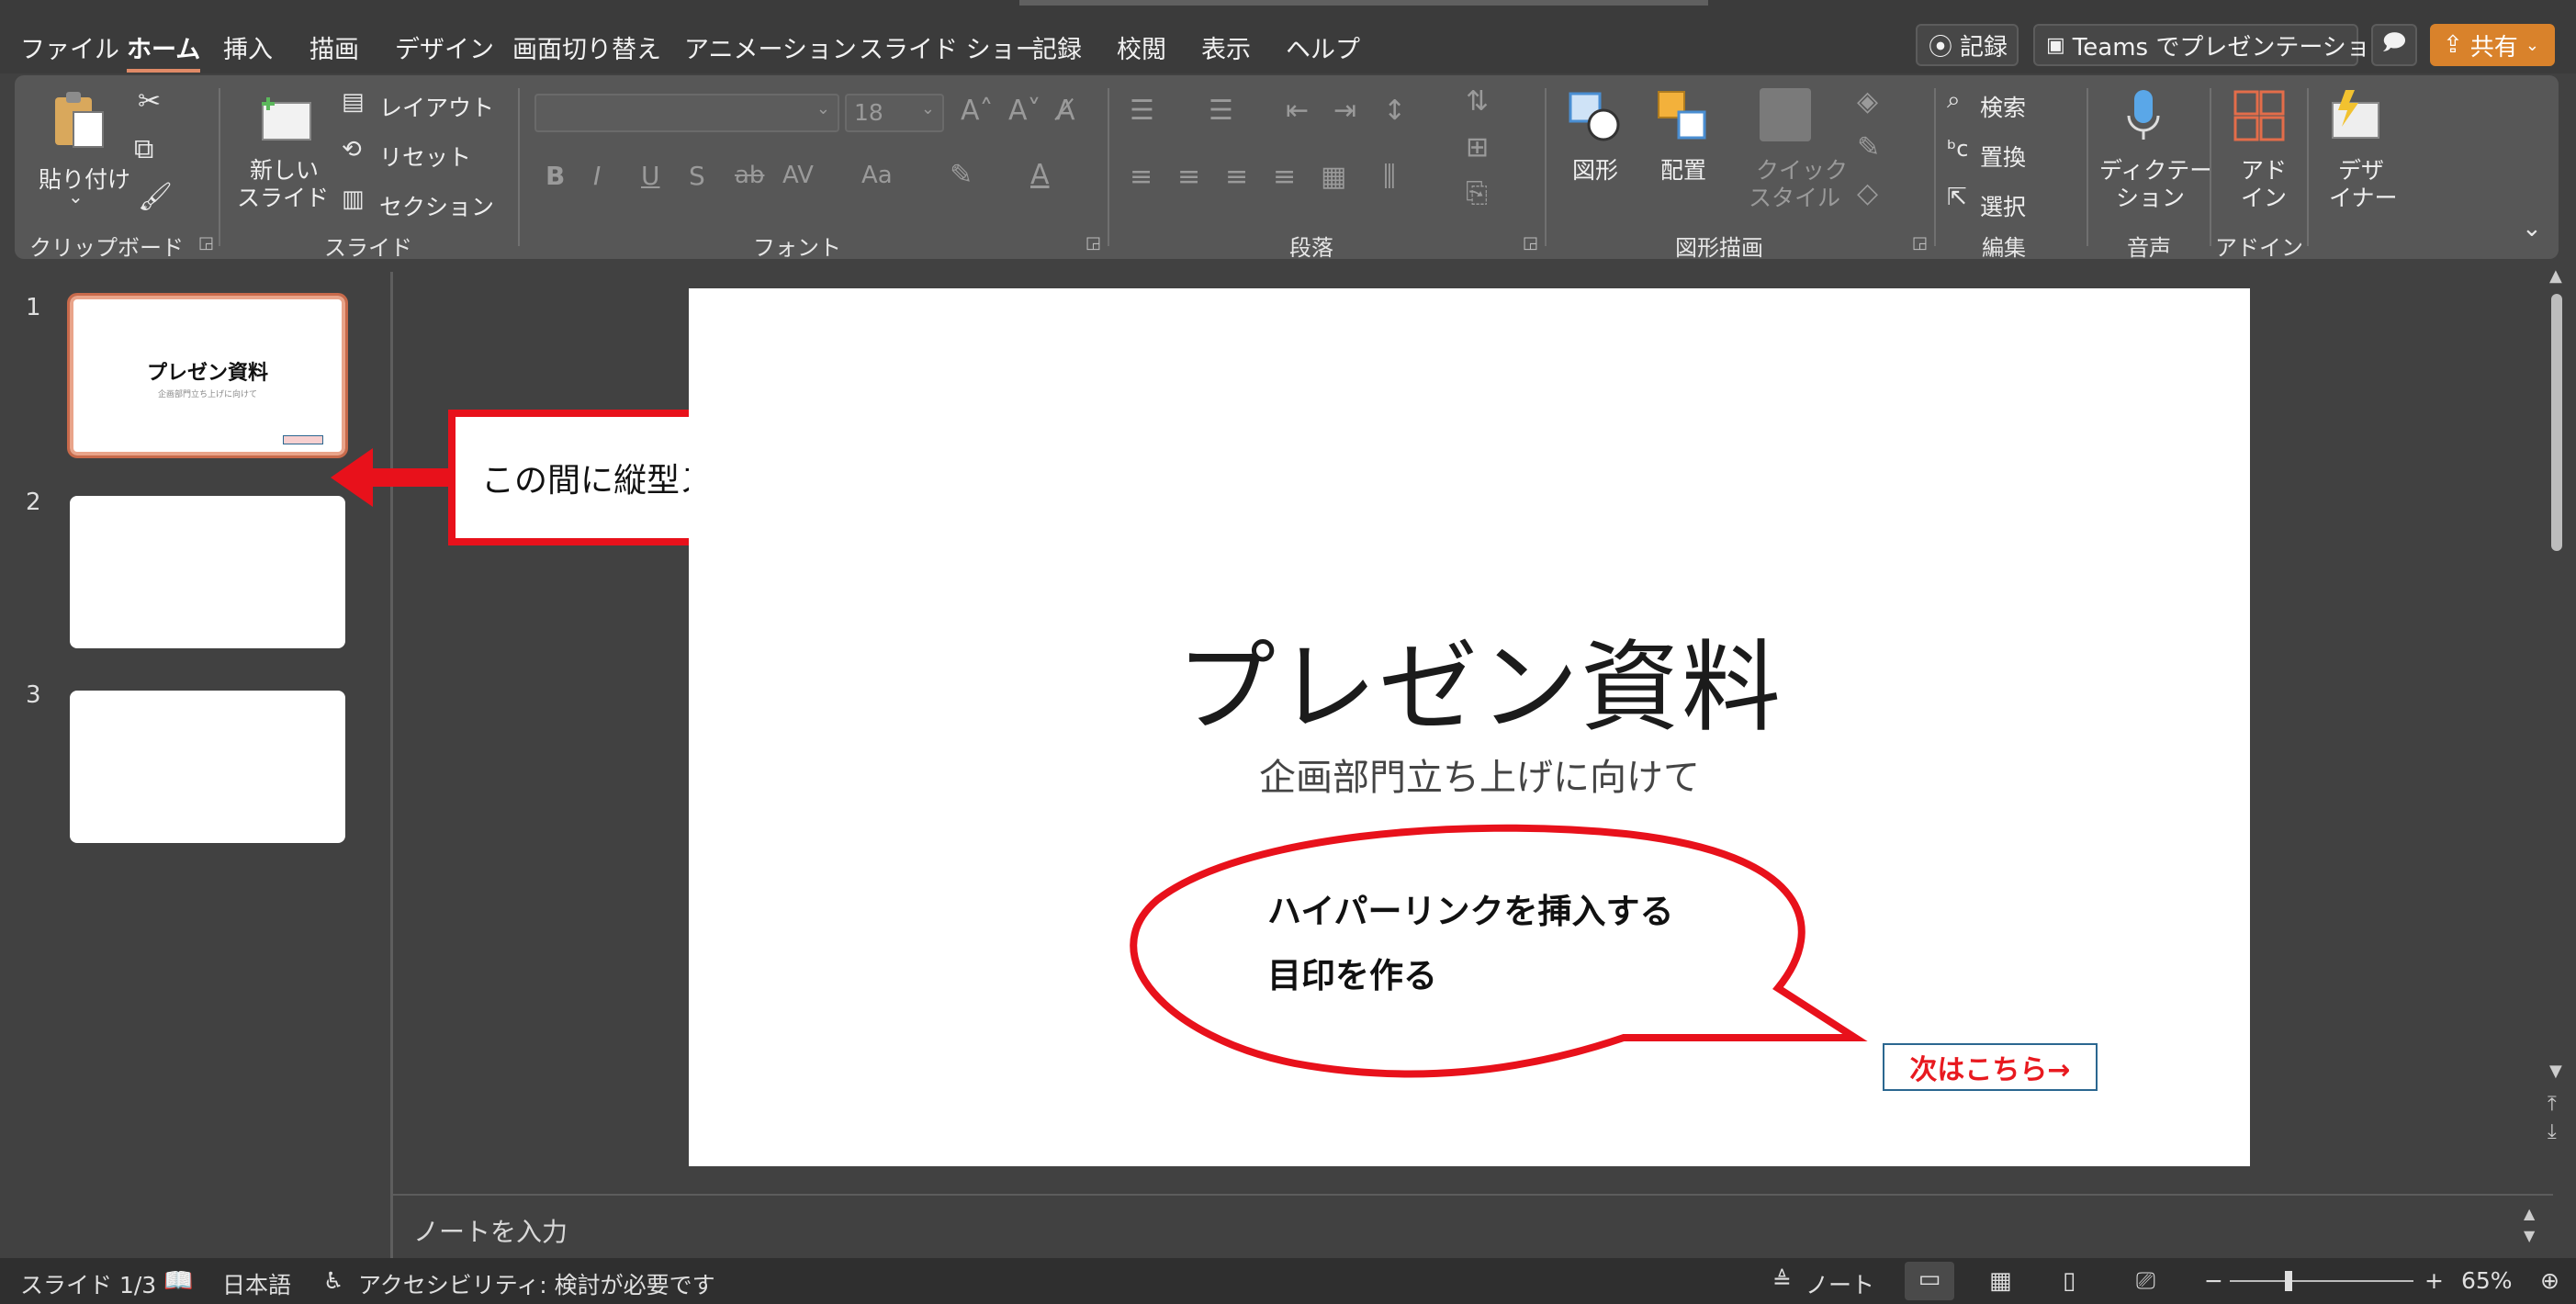 This screenshot has height=1304, width=2576. Describe the element at coordinates (2003, 156) in the screenshot. I see `replace-button: 置換` at that location.